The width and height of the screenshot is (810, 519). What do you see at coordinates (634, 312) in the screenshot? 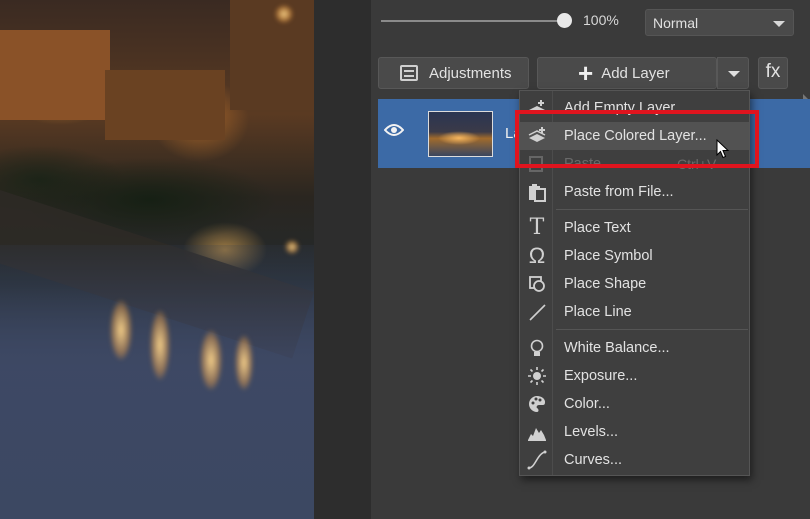
I see `menu-item-place-line: Place Line` at bounding box center [634, 312].